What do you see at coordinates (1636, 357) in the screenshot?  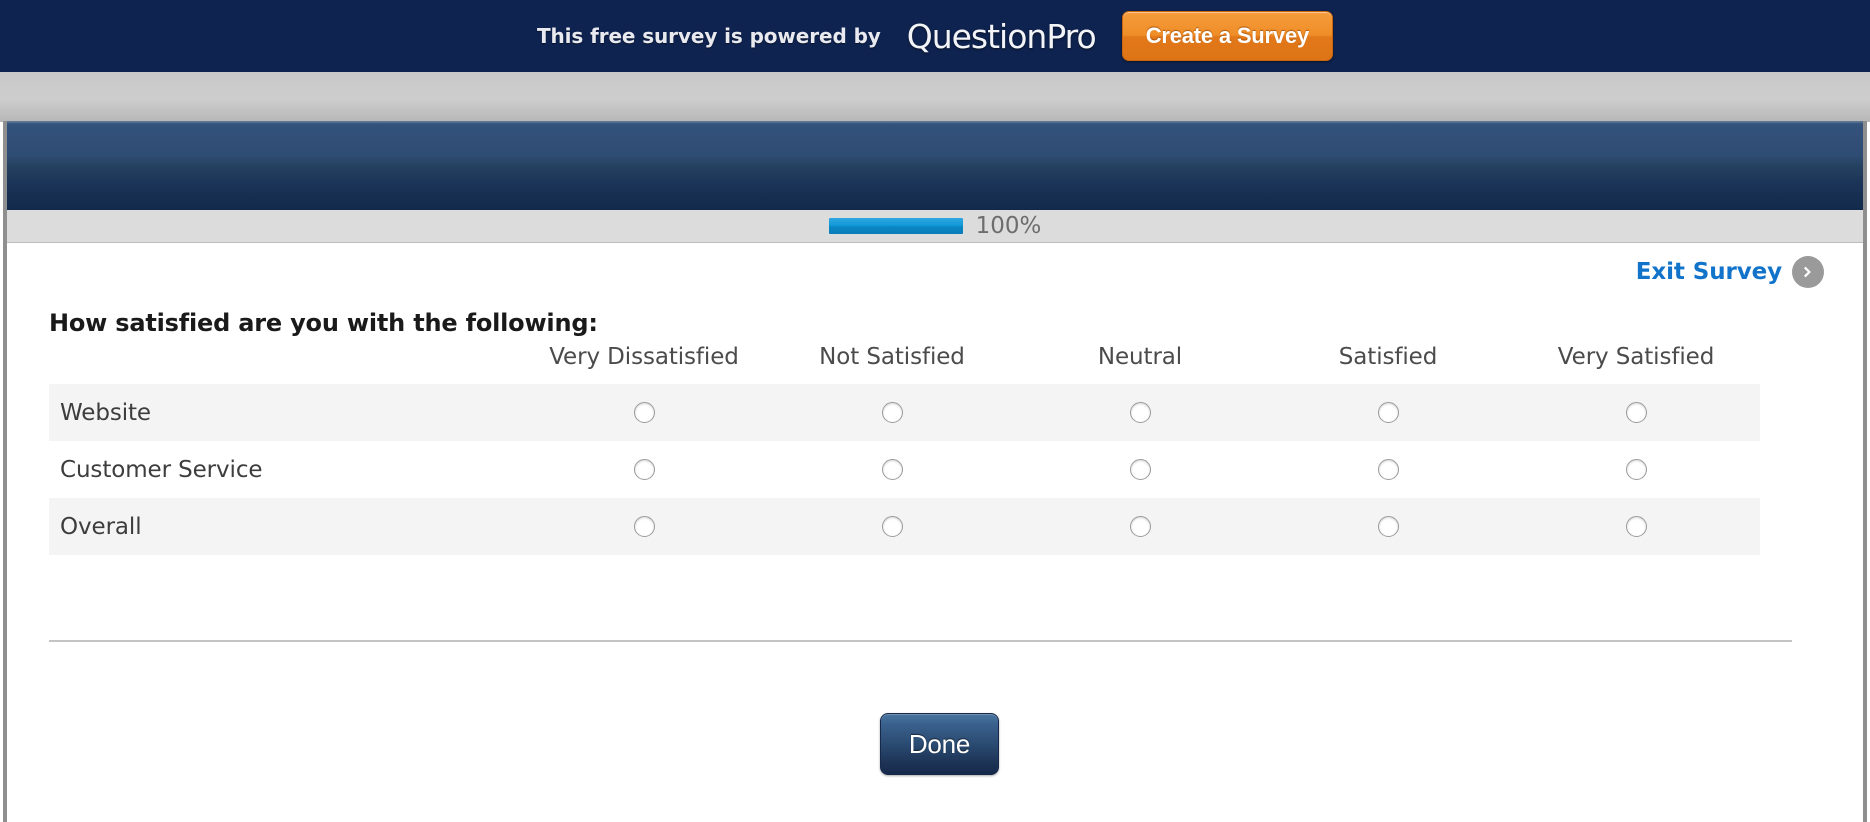 I see `column-header-very-satisfied: Very Satisfied` at bounding box center [1636, 357].